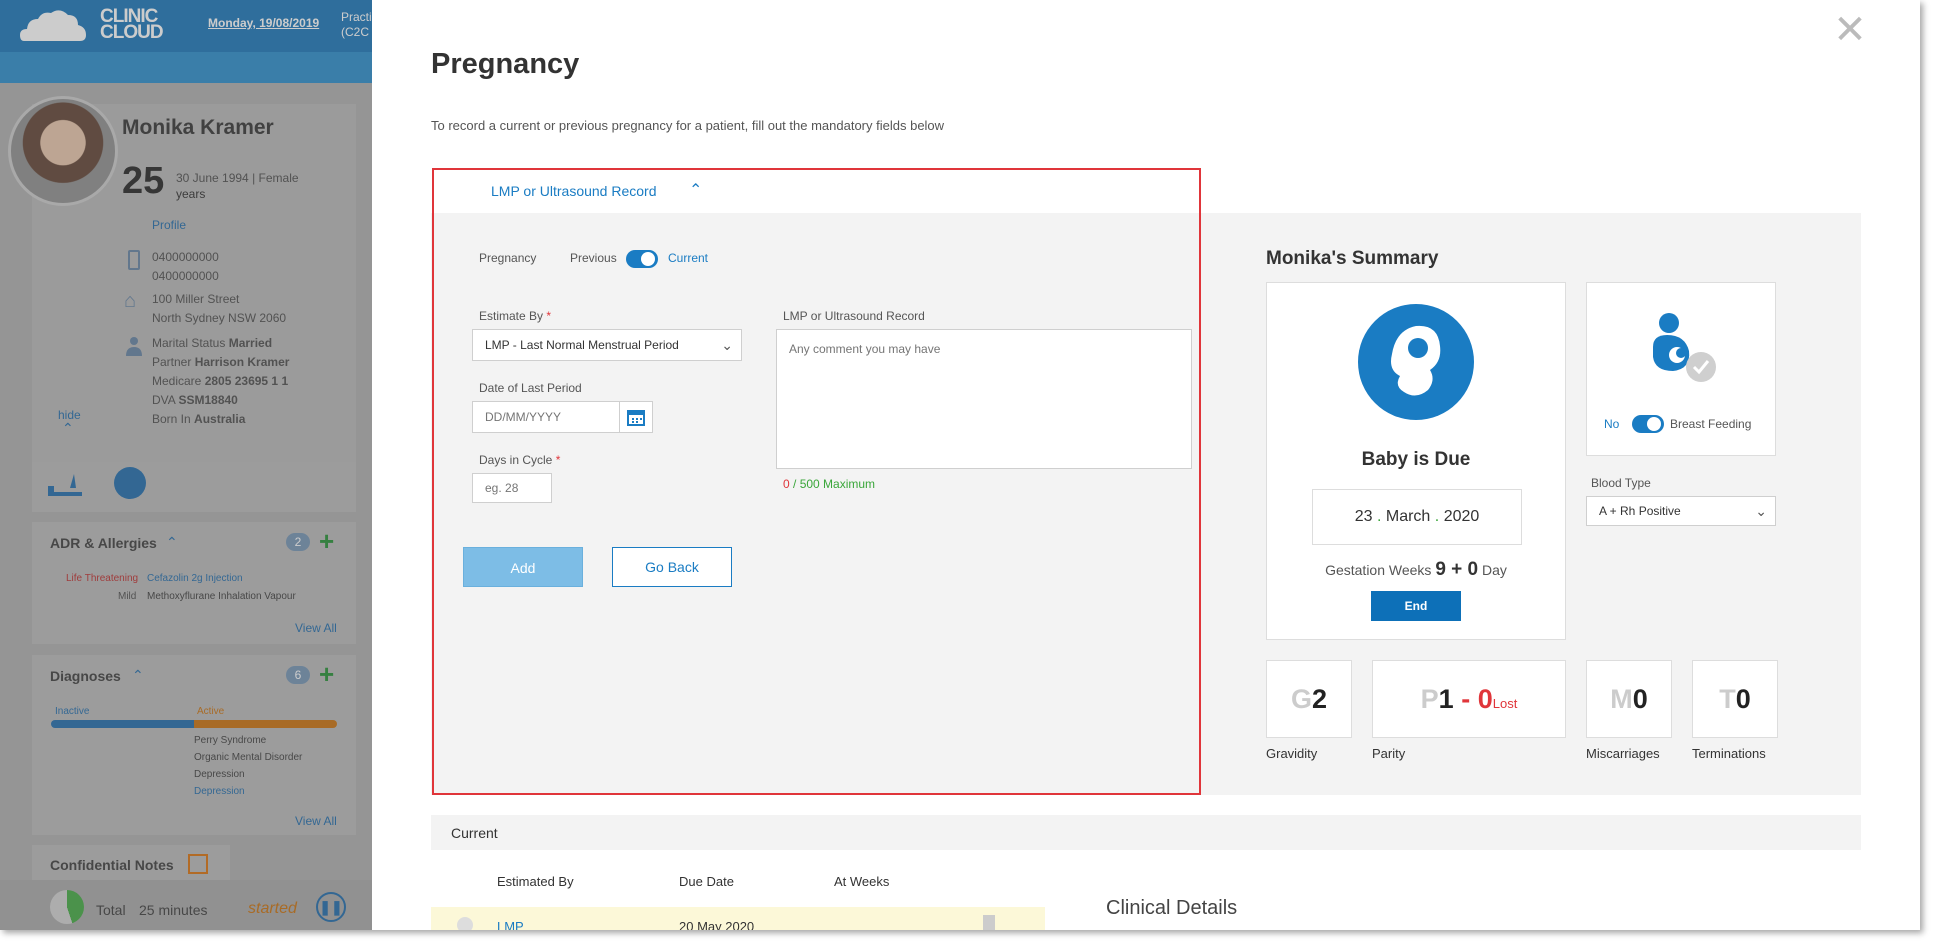  I want to click on gestation: Gestation Weeks 9 + 0 Day, so click(1416, 570).